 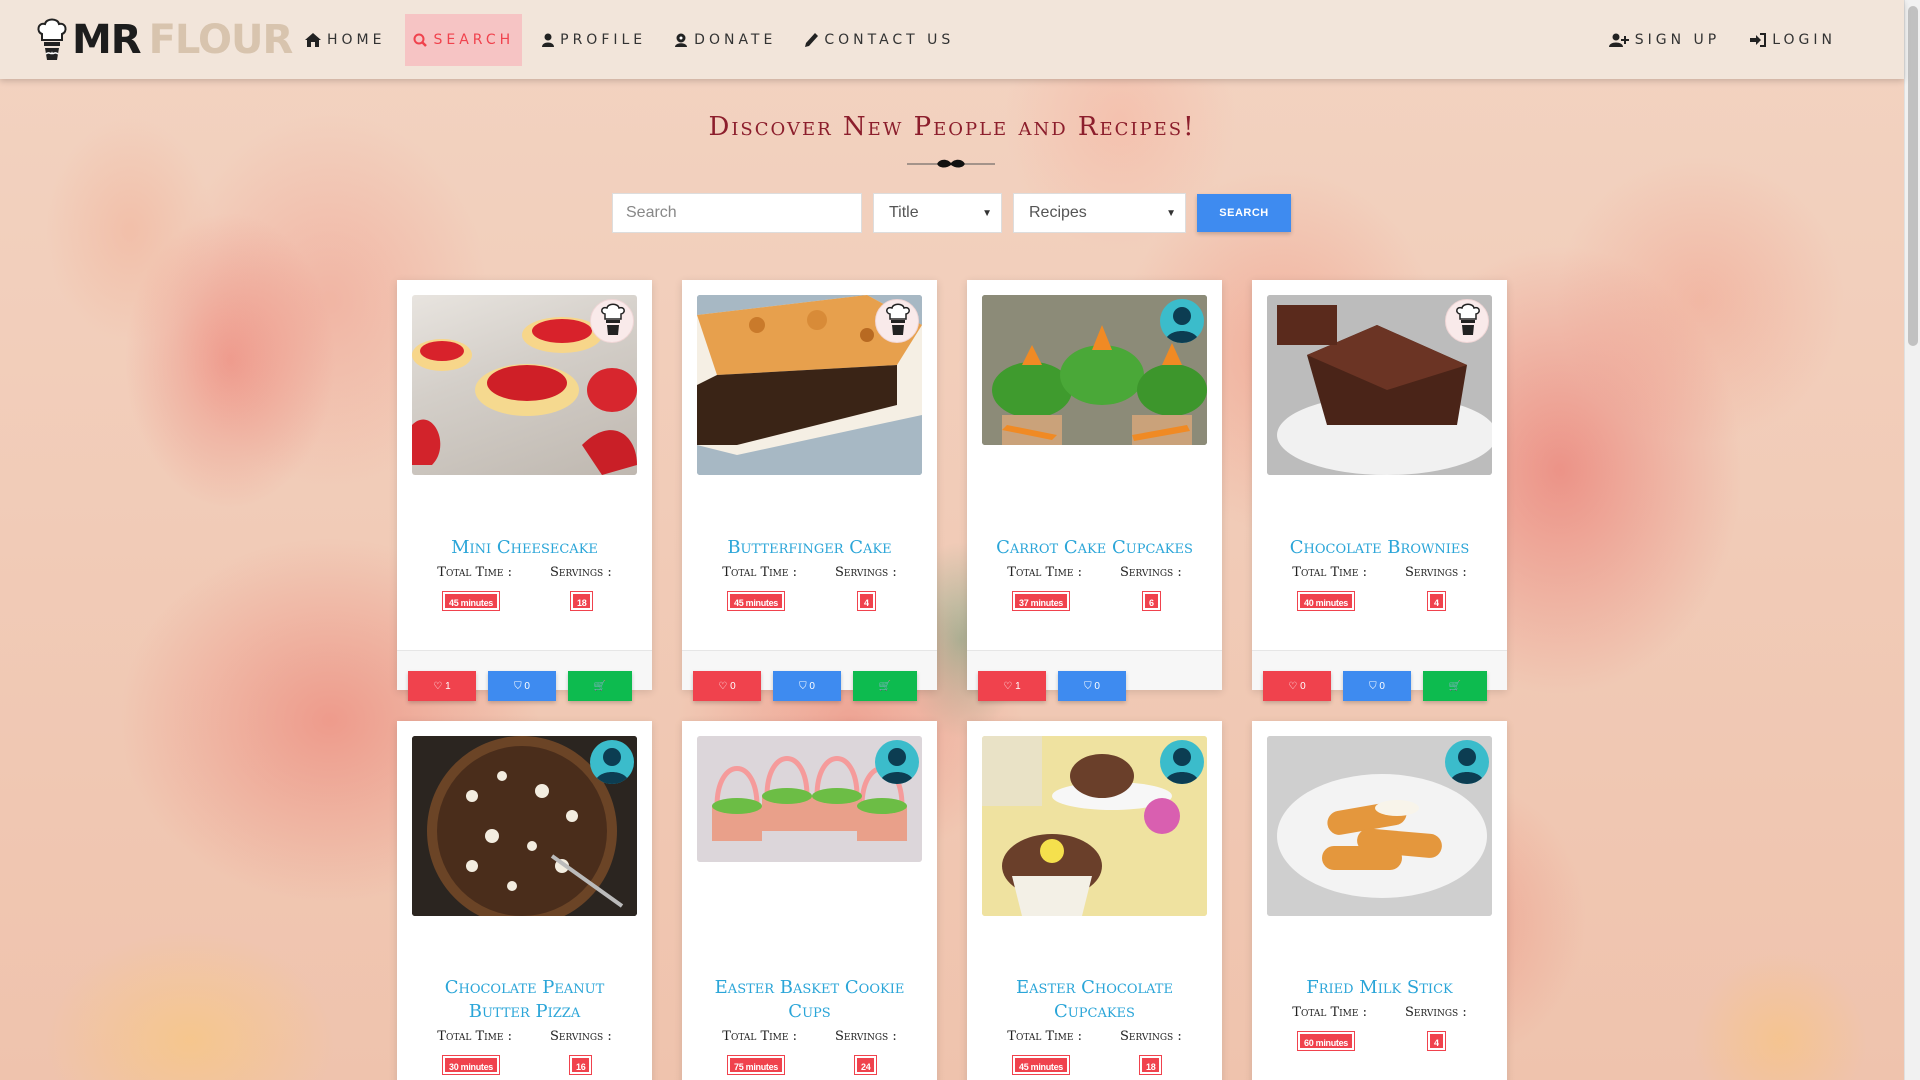 What do you see at coordinates (889, 40) in the screenshot?
I see `nav-contact-label: CONTACT US` at bounding box center [889, 40].